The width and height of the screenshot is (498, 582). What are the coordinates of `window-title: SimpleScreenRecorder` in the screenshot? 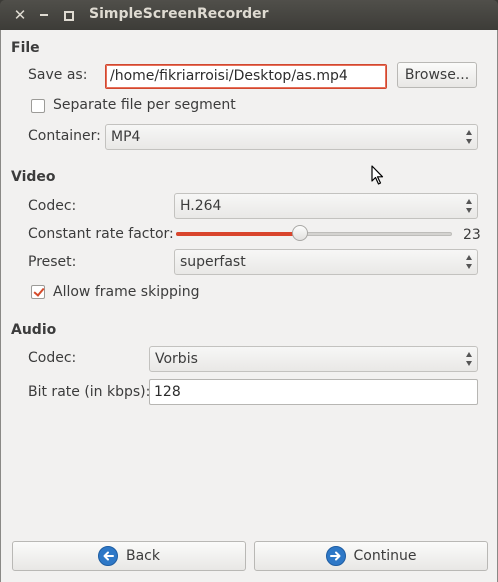 It's located at (179, 14).